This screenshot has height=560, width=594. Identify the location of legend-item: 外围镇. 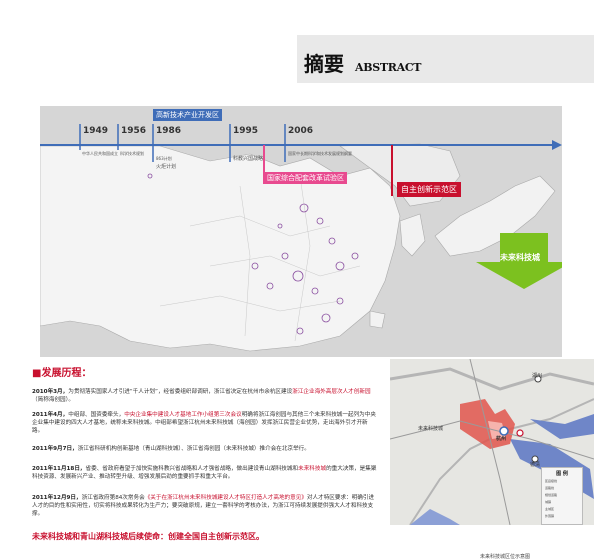
(550, 516).